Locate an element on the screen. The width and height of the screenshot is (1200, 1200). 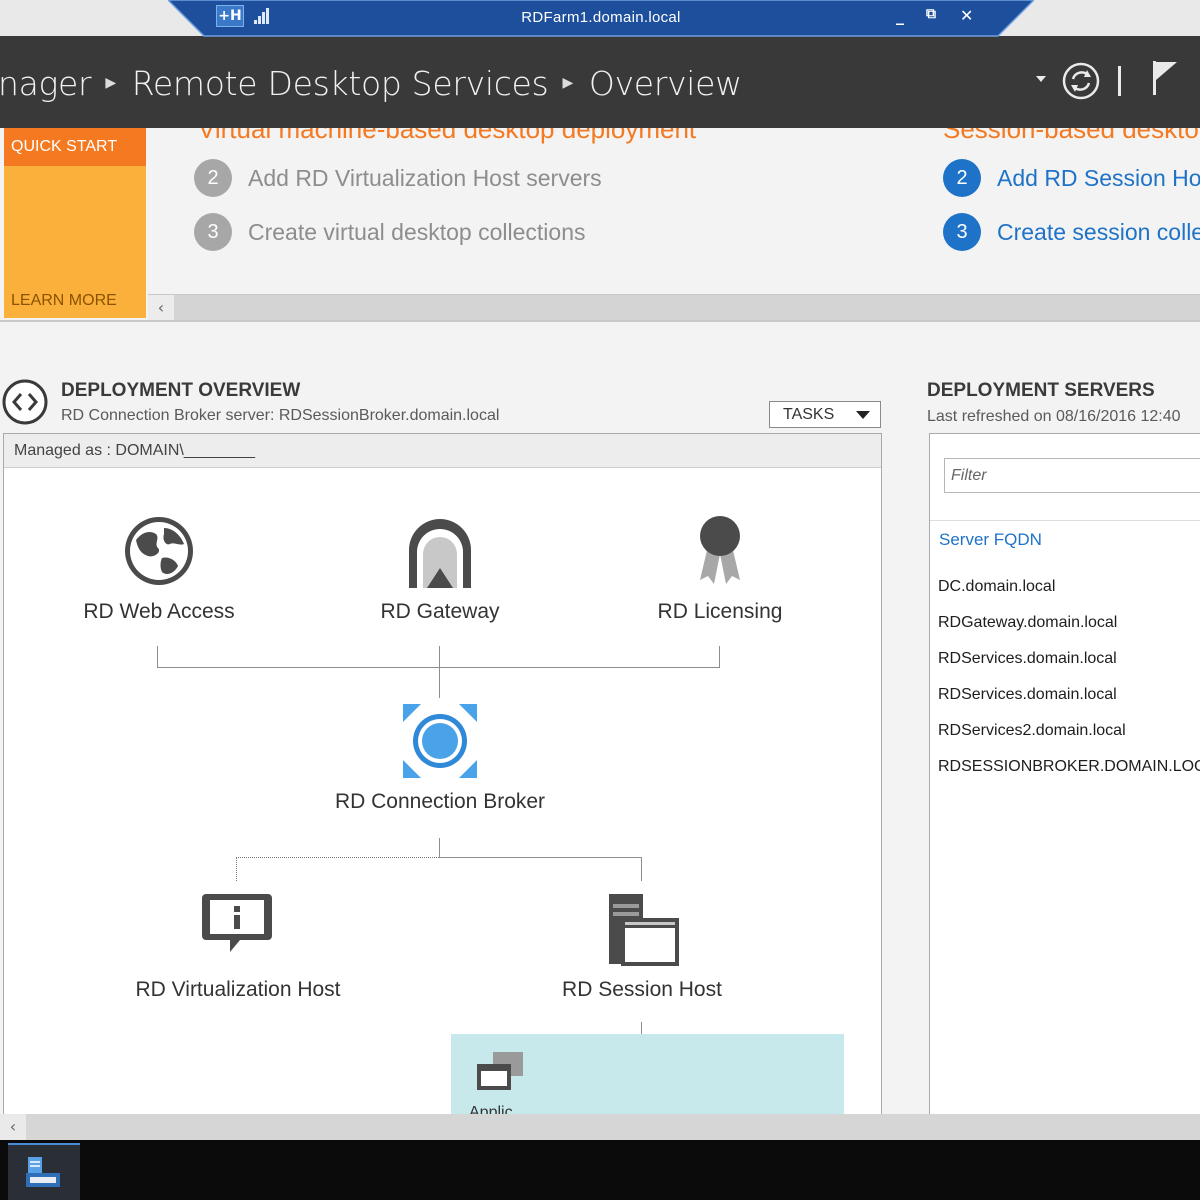
quick-start-scrollbar: ‹ is located at coordinates (674, 307).